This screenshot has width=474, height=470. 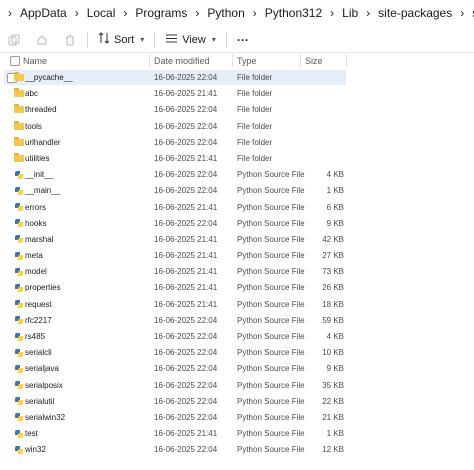 I want to click on file-size: 21 KB, so click(x=333, y=417).